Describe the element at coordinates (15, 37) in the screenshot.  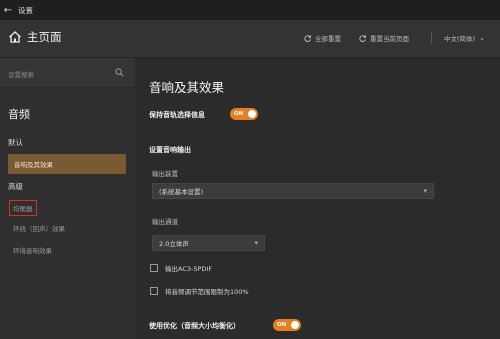
I see `home-icon` at that location.